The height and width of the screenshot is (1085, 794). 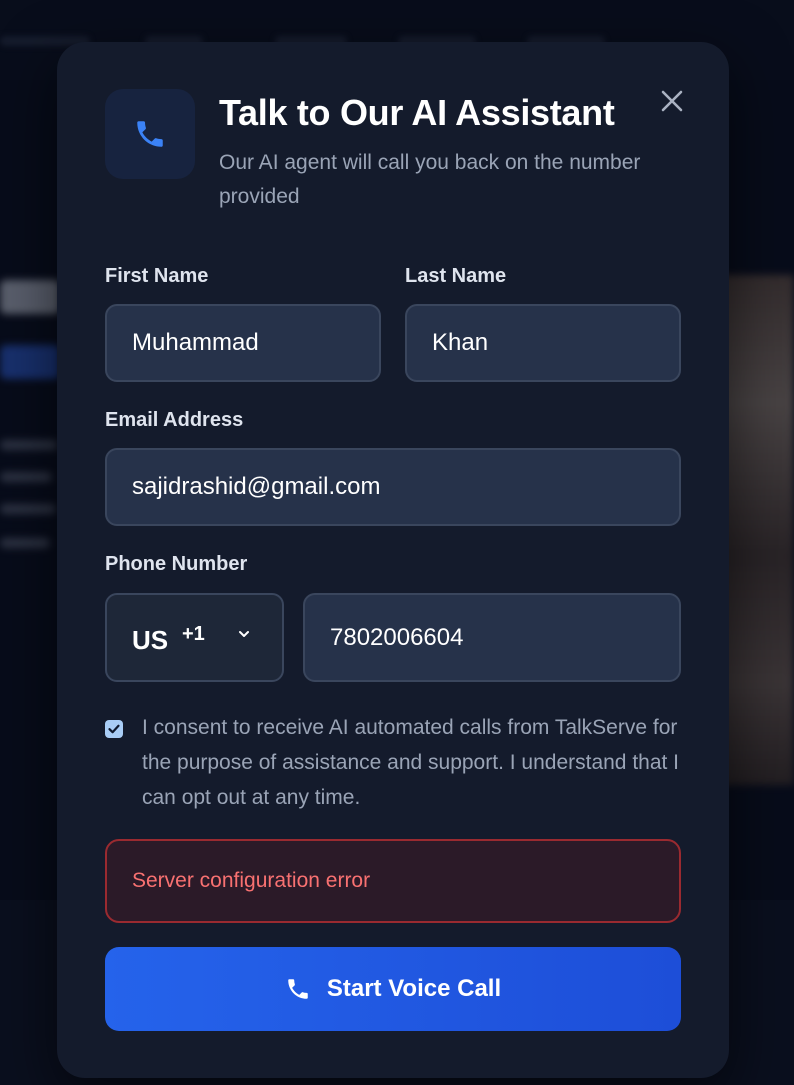 I want to click on phone-icon-tile, so click(x=150, y=134).